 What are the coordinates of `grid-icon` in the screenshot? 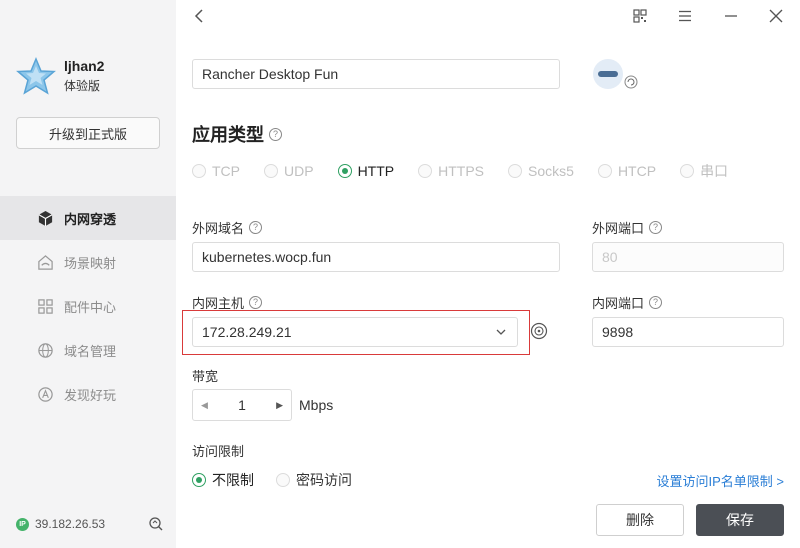 It's located at (45, 306).